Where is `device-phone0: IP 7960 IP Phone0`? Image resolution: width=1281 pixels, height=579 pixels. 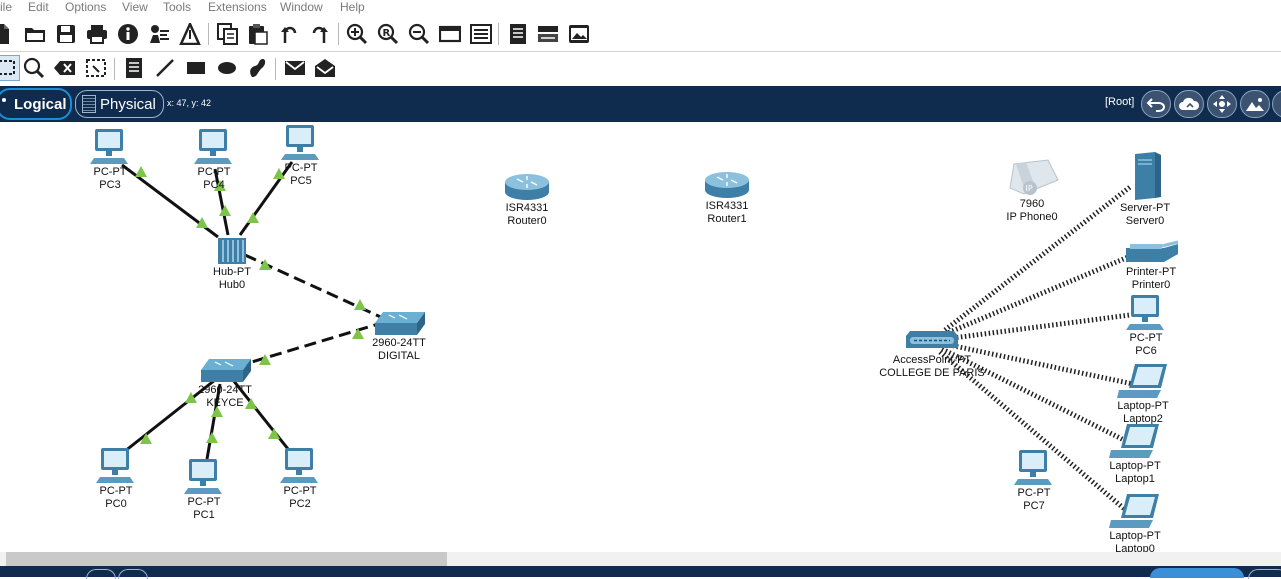
device-phone0: IP 7960 IP Phone0 is located at coordinates (1032, 191).